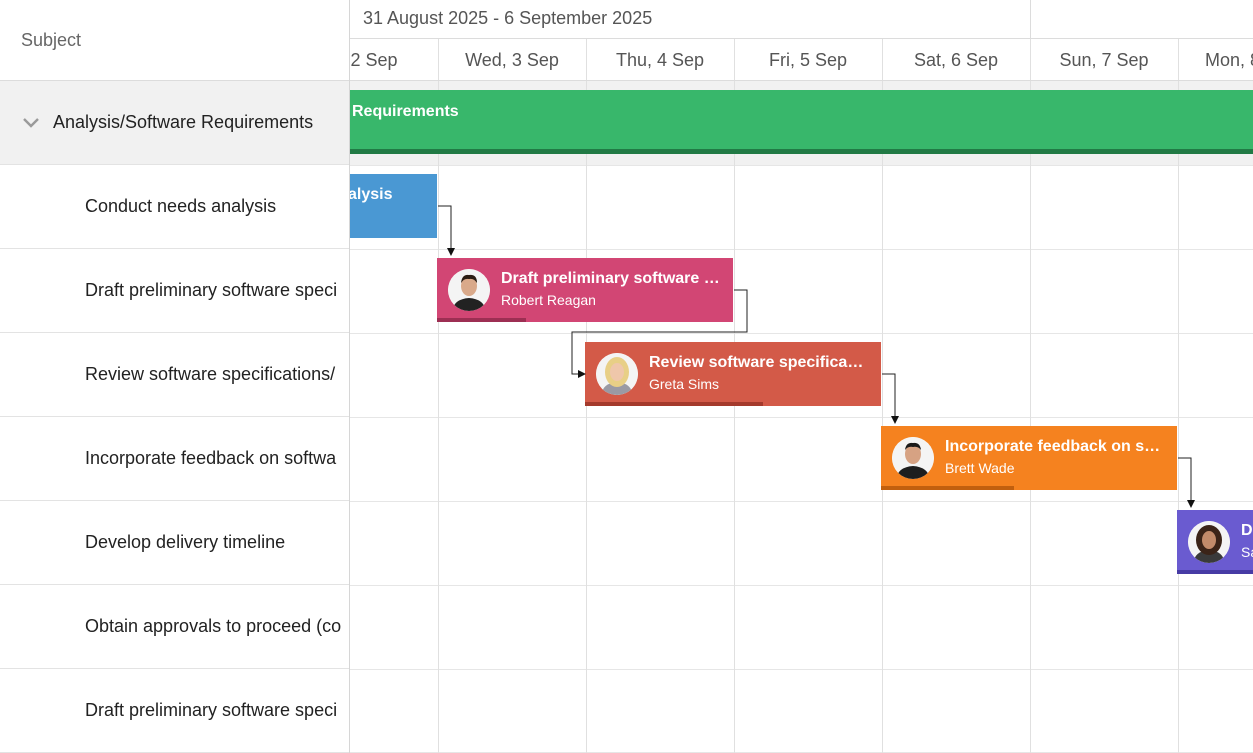 Image resolution: width=1253 pixels, height=753 pixels. Describe the element at coordinates (1247, 552) in the screenshot. I see `task-owner: Sa` at that location.